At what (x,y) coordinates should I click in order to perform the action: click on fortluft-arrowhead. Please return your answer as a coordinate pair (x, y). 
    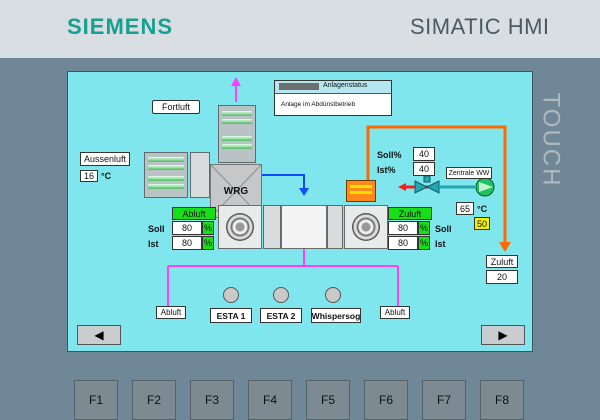
    Looking at the image, I should click on (236, 81).